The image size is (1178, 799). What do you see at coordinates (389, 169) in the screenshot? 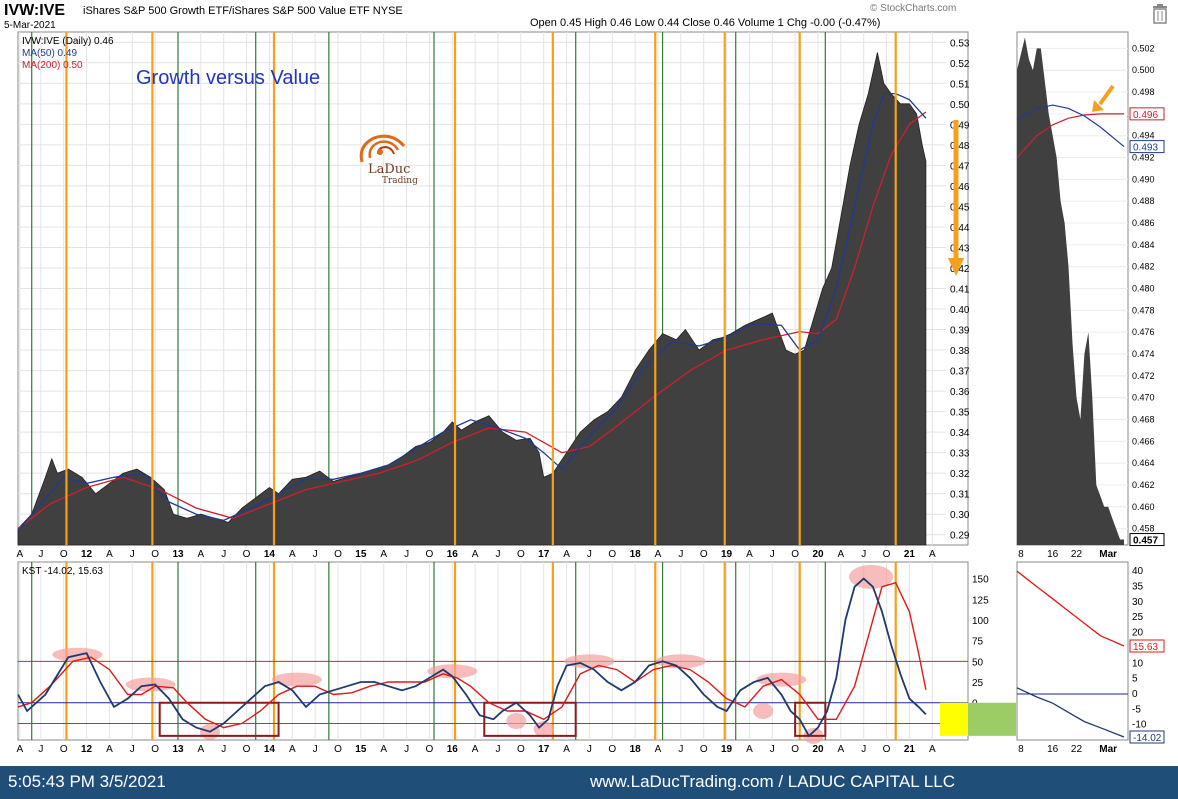
I see `logo-text-laduc: LaDuc` at bounding box center [389, 169].